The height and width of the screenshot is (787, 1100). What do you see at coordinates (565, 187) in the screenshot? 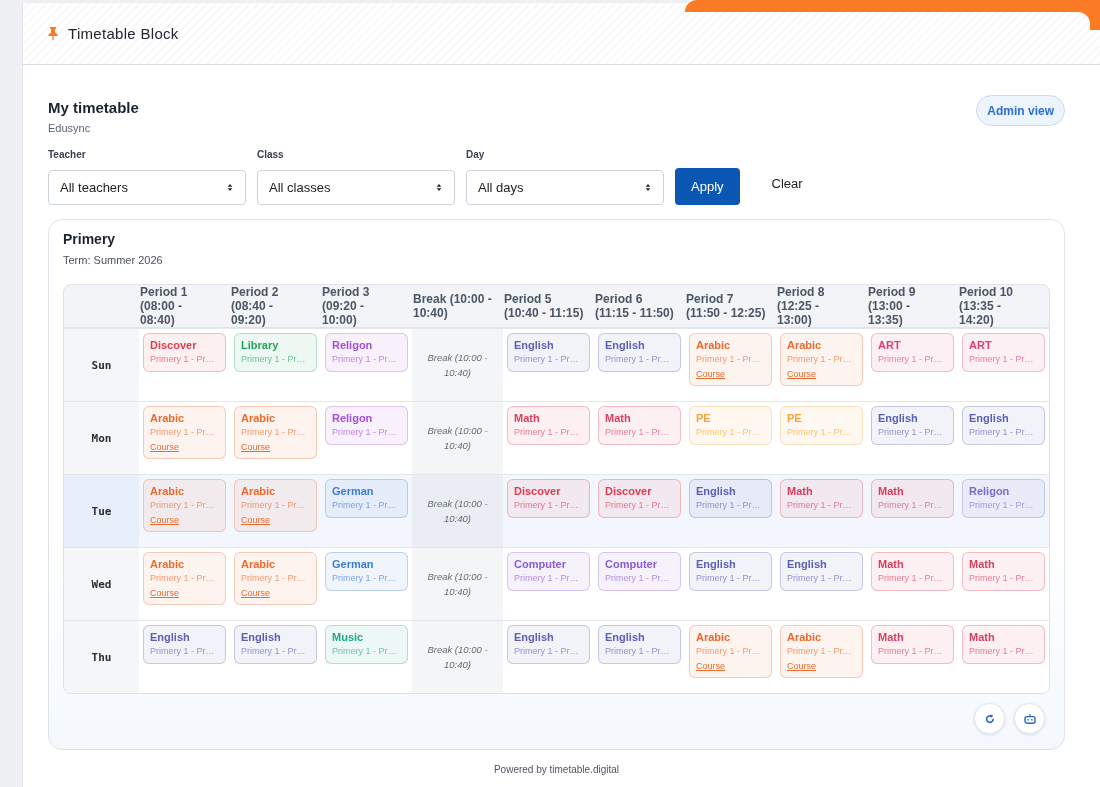
I see `filter-dropdown: All days` at bounding box center [565, 187].